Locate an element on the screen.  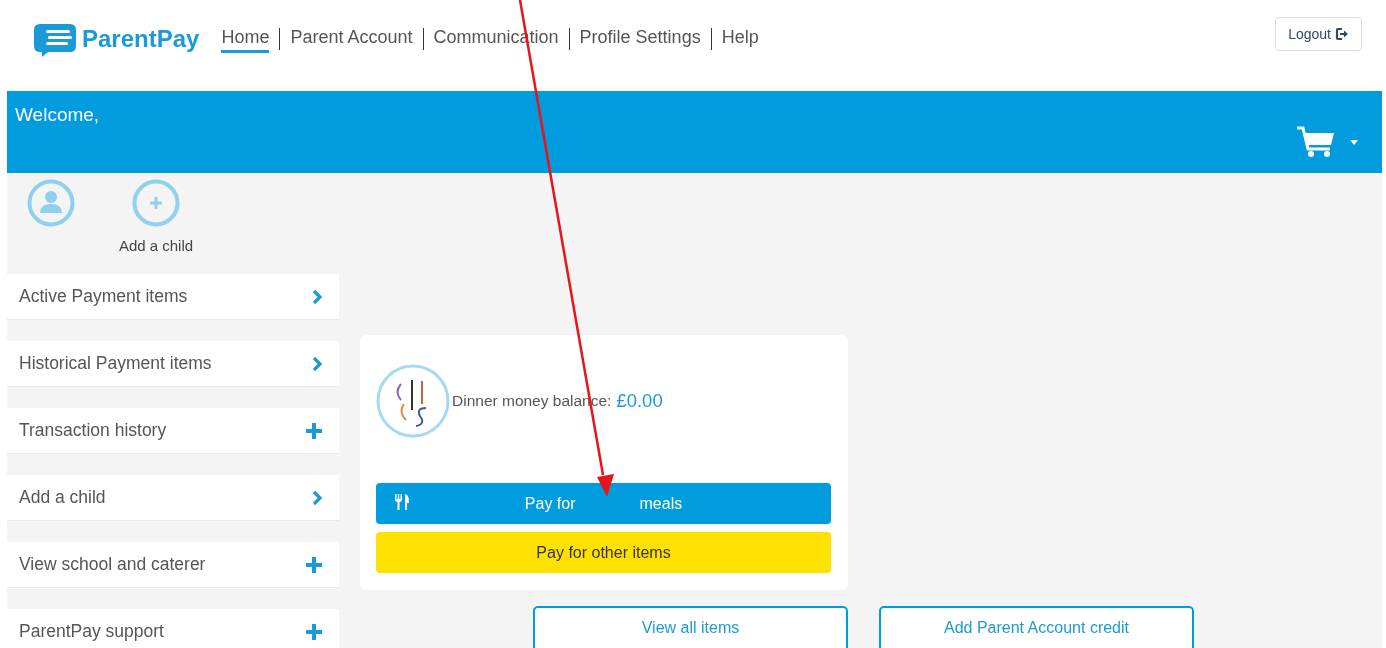
sidebar-item-label: Active Payment items is located at coordinates (103, 296).